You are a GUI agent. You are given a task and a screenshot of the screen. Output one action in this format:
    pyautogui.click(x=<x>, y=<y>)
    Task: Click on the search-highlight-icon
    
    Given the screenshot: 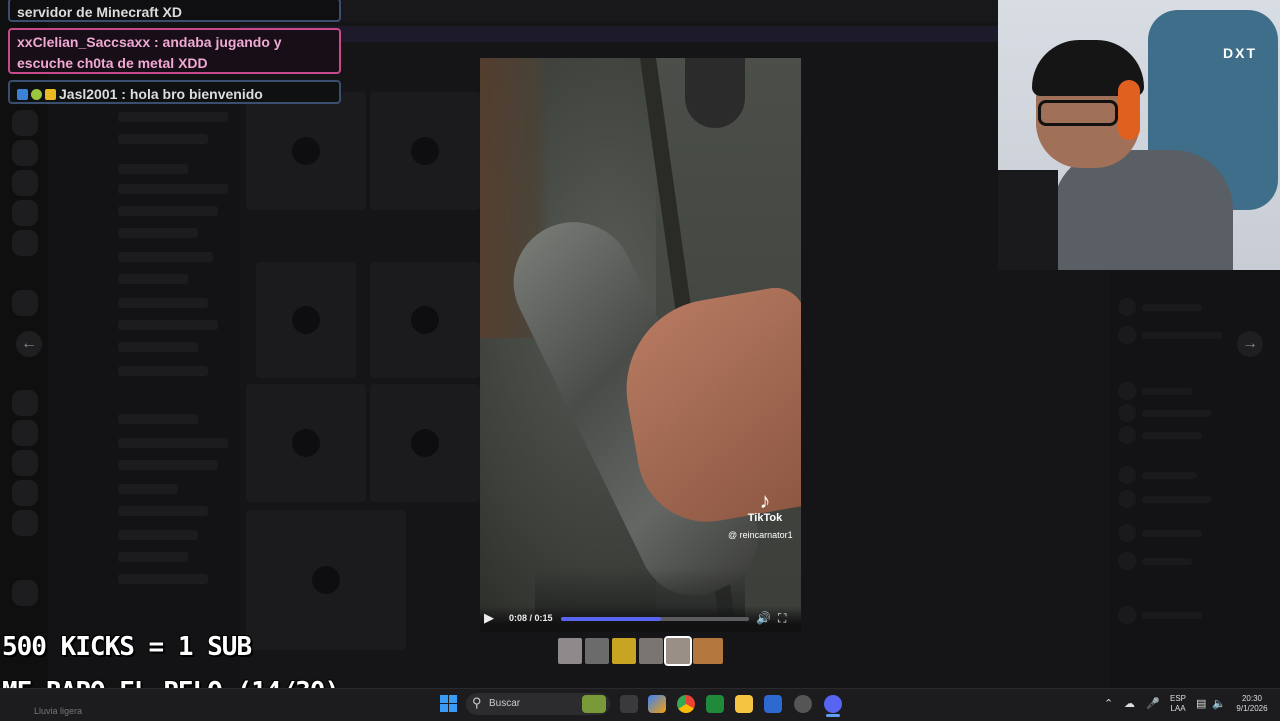 What is the action you would take?
    pyautogui.click(x=594, y=704)
    